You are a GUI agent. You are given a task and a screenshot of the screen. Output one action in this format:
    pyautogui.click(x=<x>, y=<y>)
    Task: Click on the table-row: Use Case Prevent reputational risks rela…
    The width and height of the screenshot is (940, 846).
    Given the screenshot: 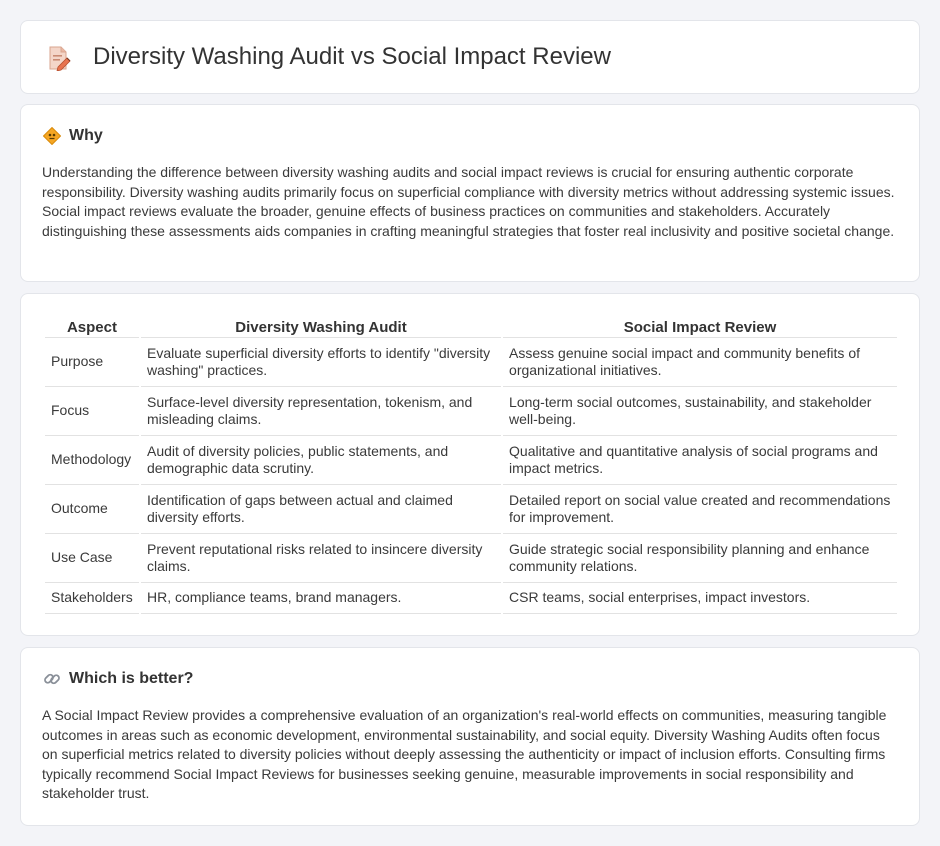 What is the action you would take?
    pyautogui.click(x=471, y=558)
    